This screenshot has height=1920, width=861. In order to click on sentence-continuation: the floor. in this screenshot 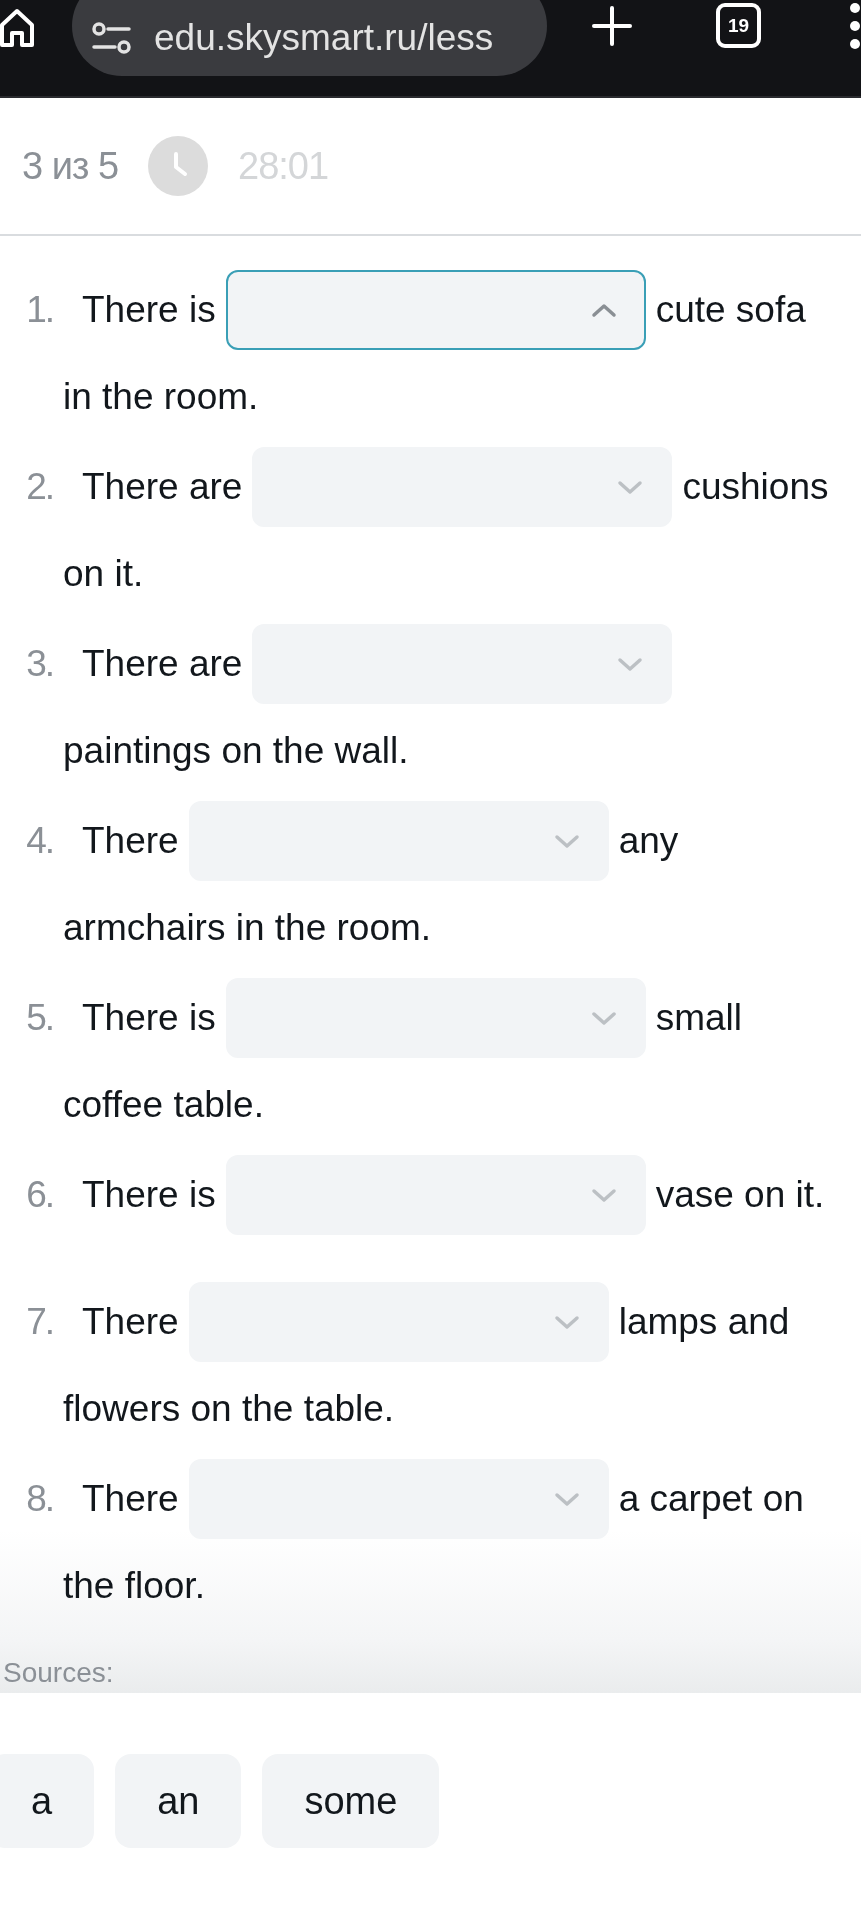, I will do `click(134, 1586)`.